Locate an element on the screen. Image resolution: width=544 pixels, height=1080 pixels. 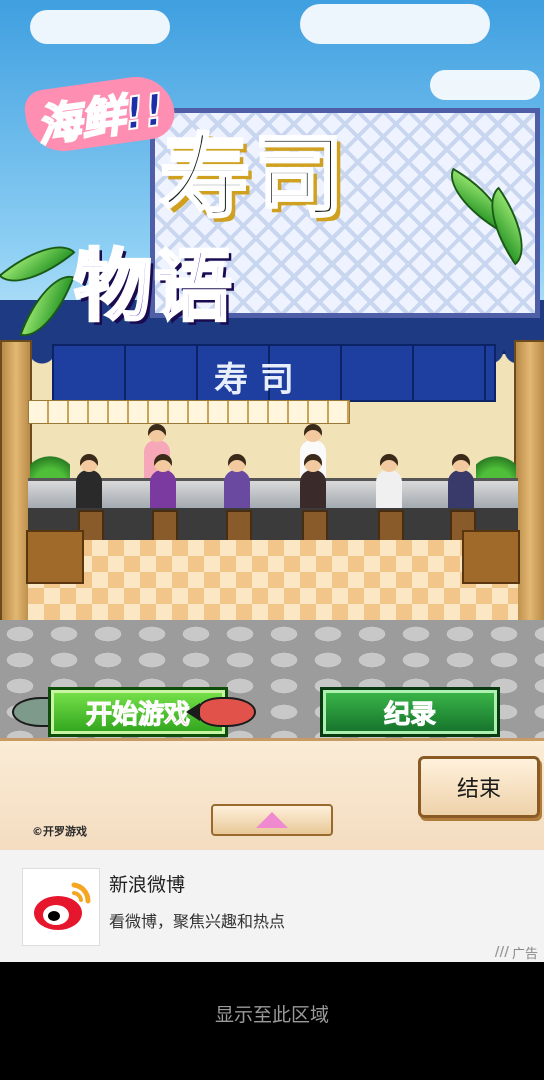
game-logo-title-2: 物语 is located at coordinates (153, 287).